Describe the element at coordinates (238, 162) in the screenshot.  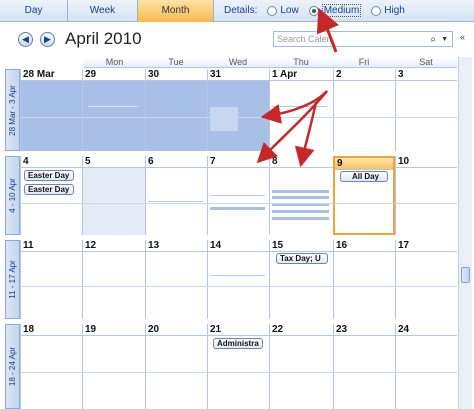
I see `day-number: 7` at that location.